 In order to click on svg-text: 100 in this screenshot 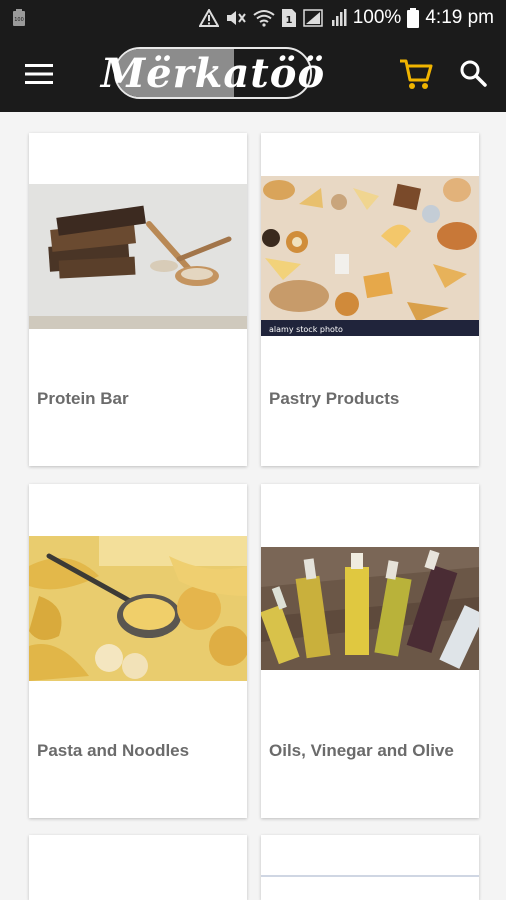, I will do `click(19, 20)`.